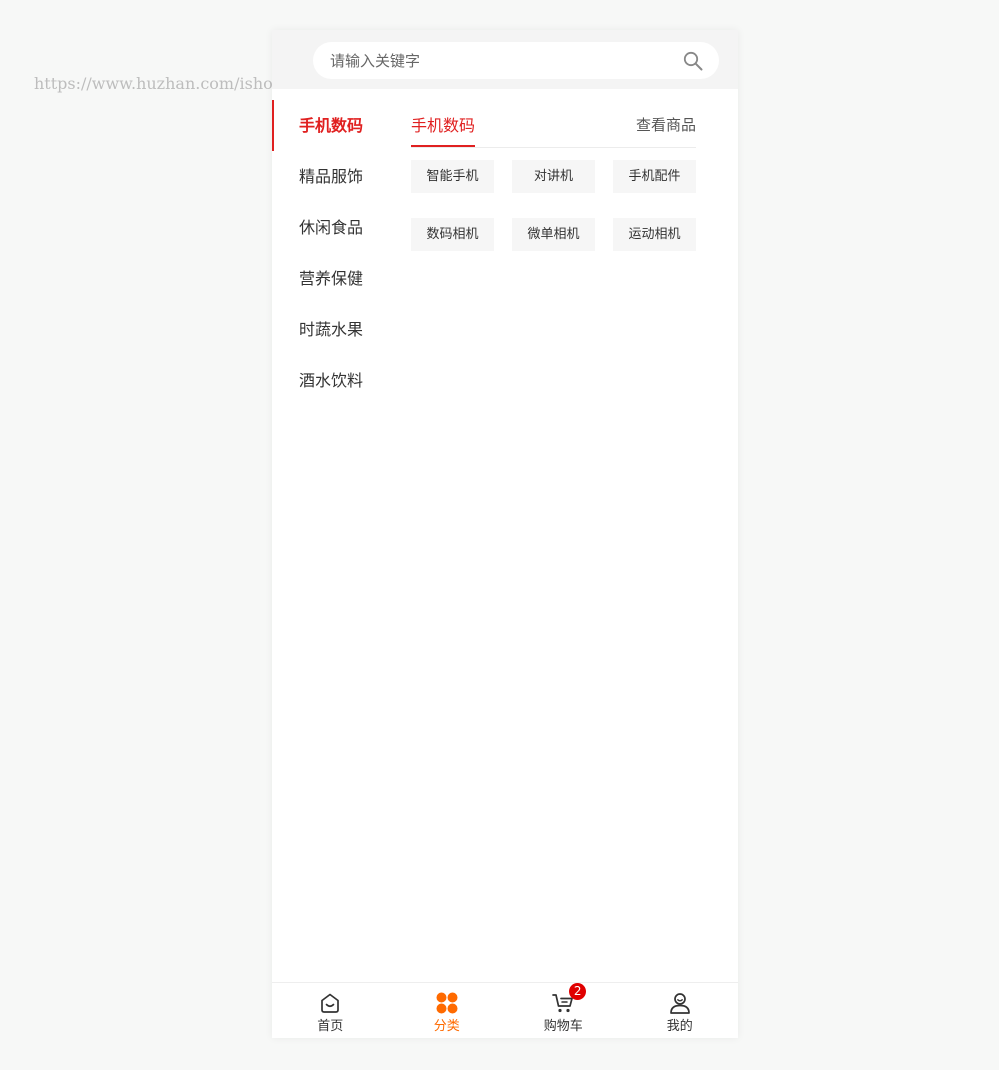 This screenshot has width=999, height=1070. Describe the element at coordinates (452, 234) in the screenshot. I see `subcategory-item: 数码相机` at that location.